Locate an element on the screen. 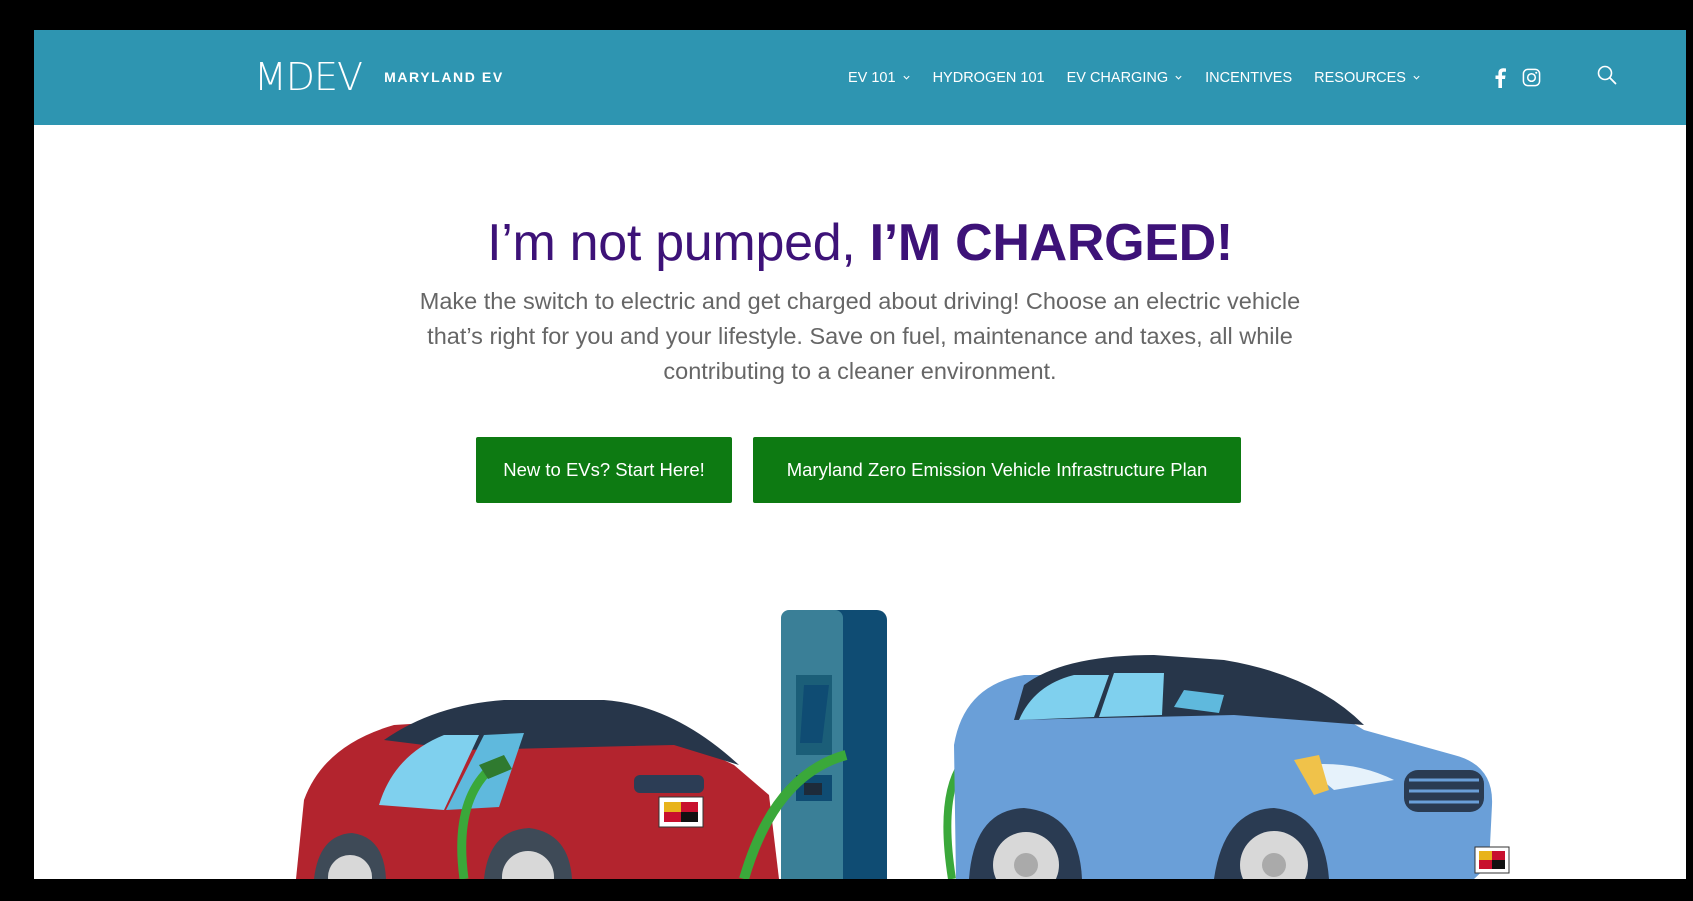  nav-label: INCENTIVES is located at coordinates (1249, 77).